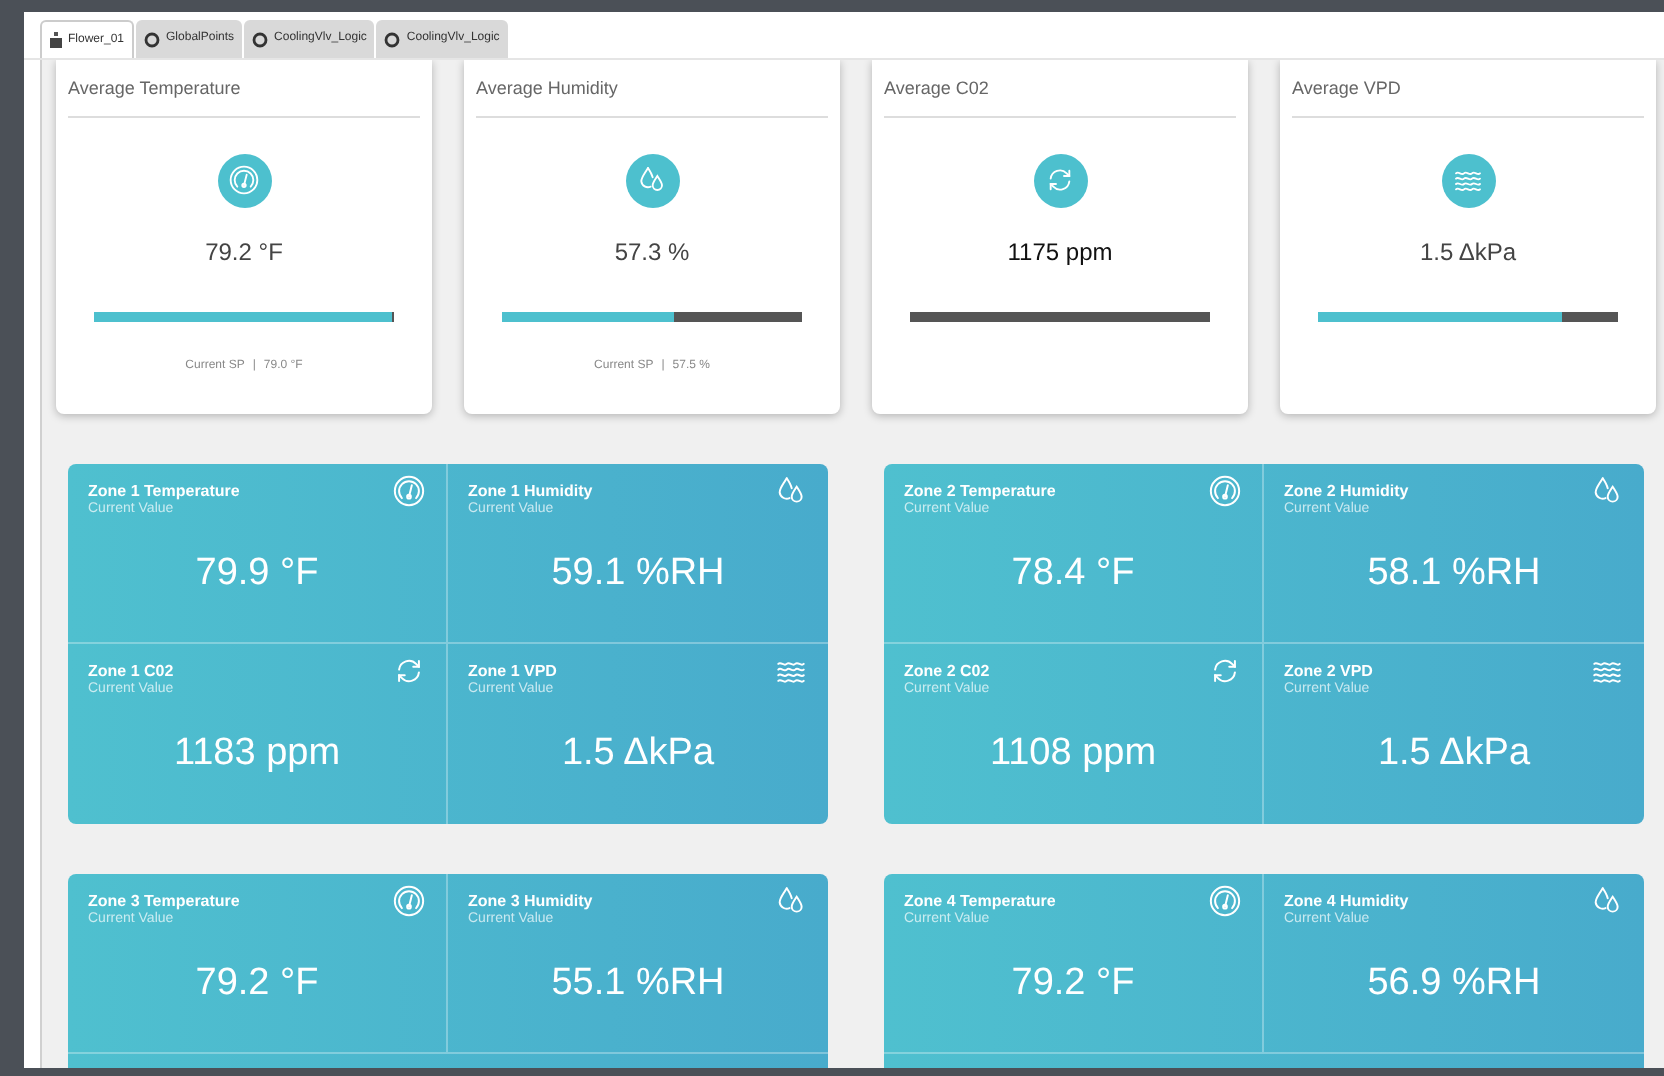  What do you see at coordinates (1346, 901) in the screenshot?
I see `metric-title: Zone 4 Humidity` at bounding box center [1346, 901].